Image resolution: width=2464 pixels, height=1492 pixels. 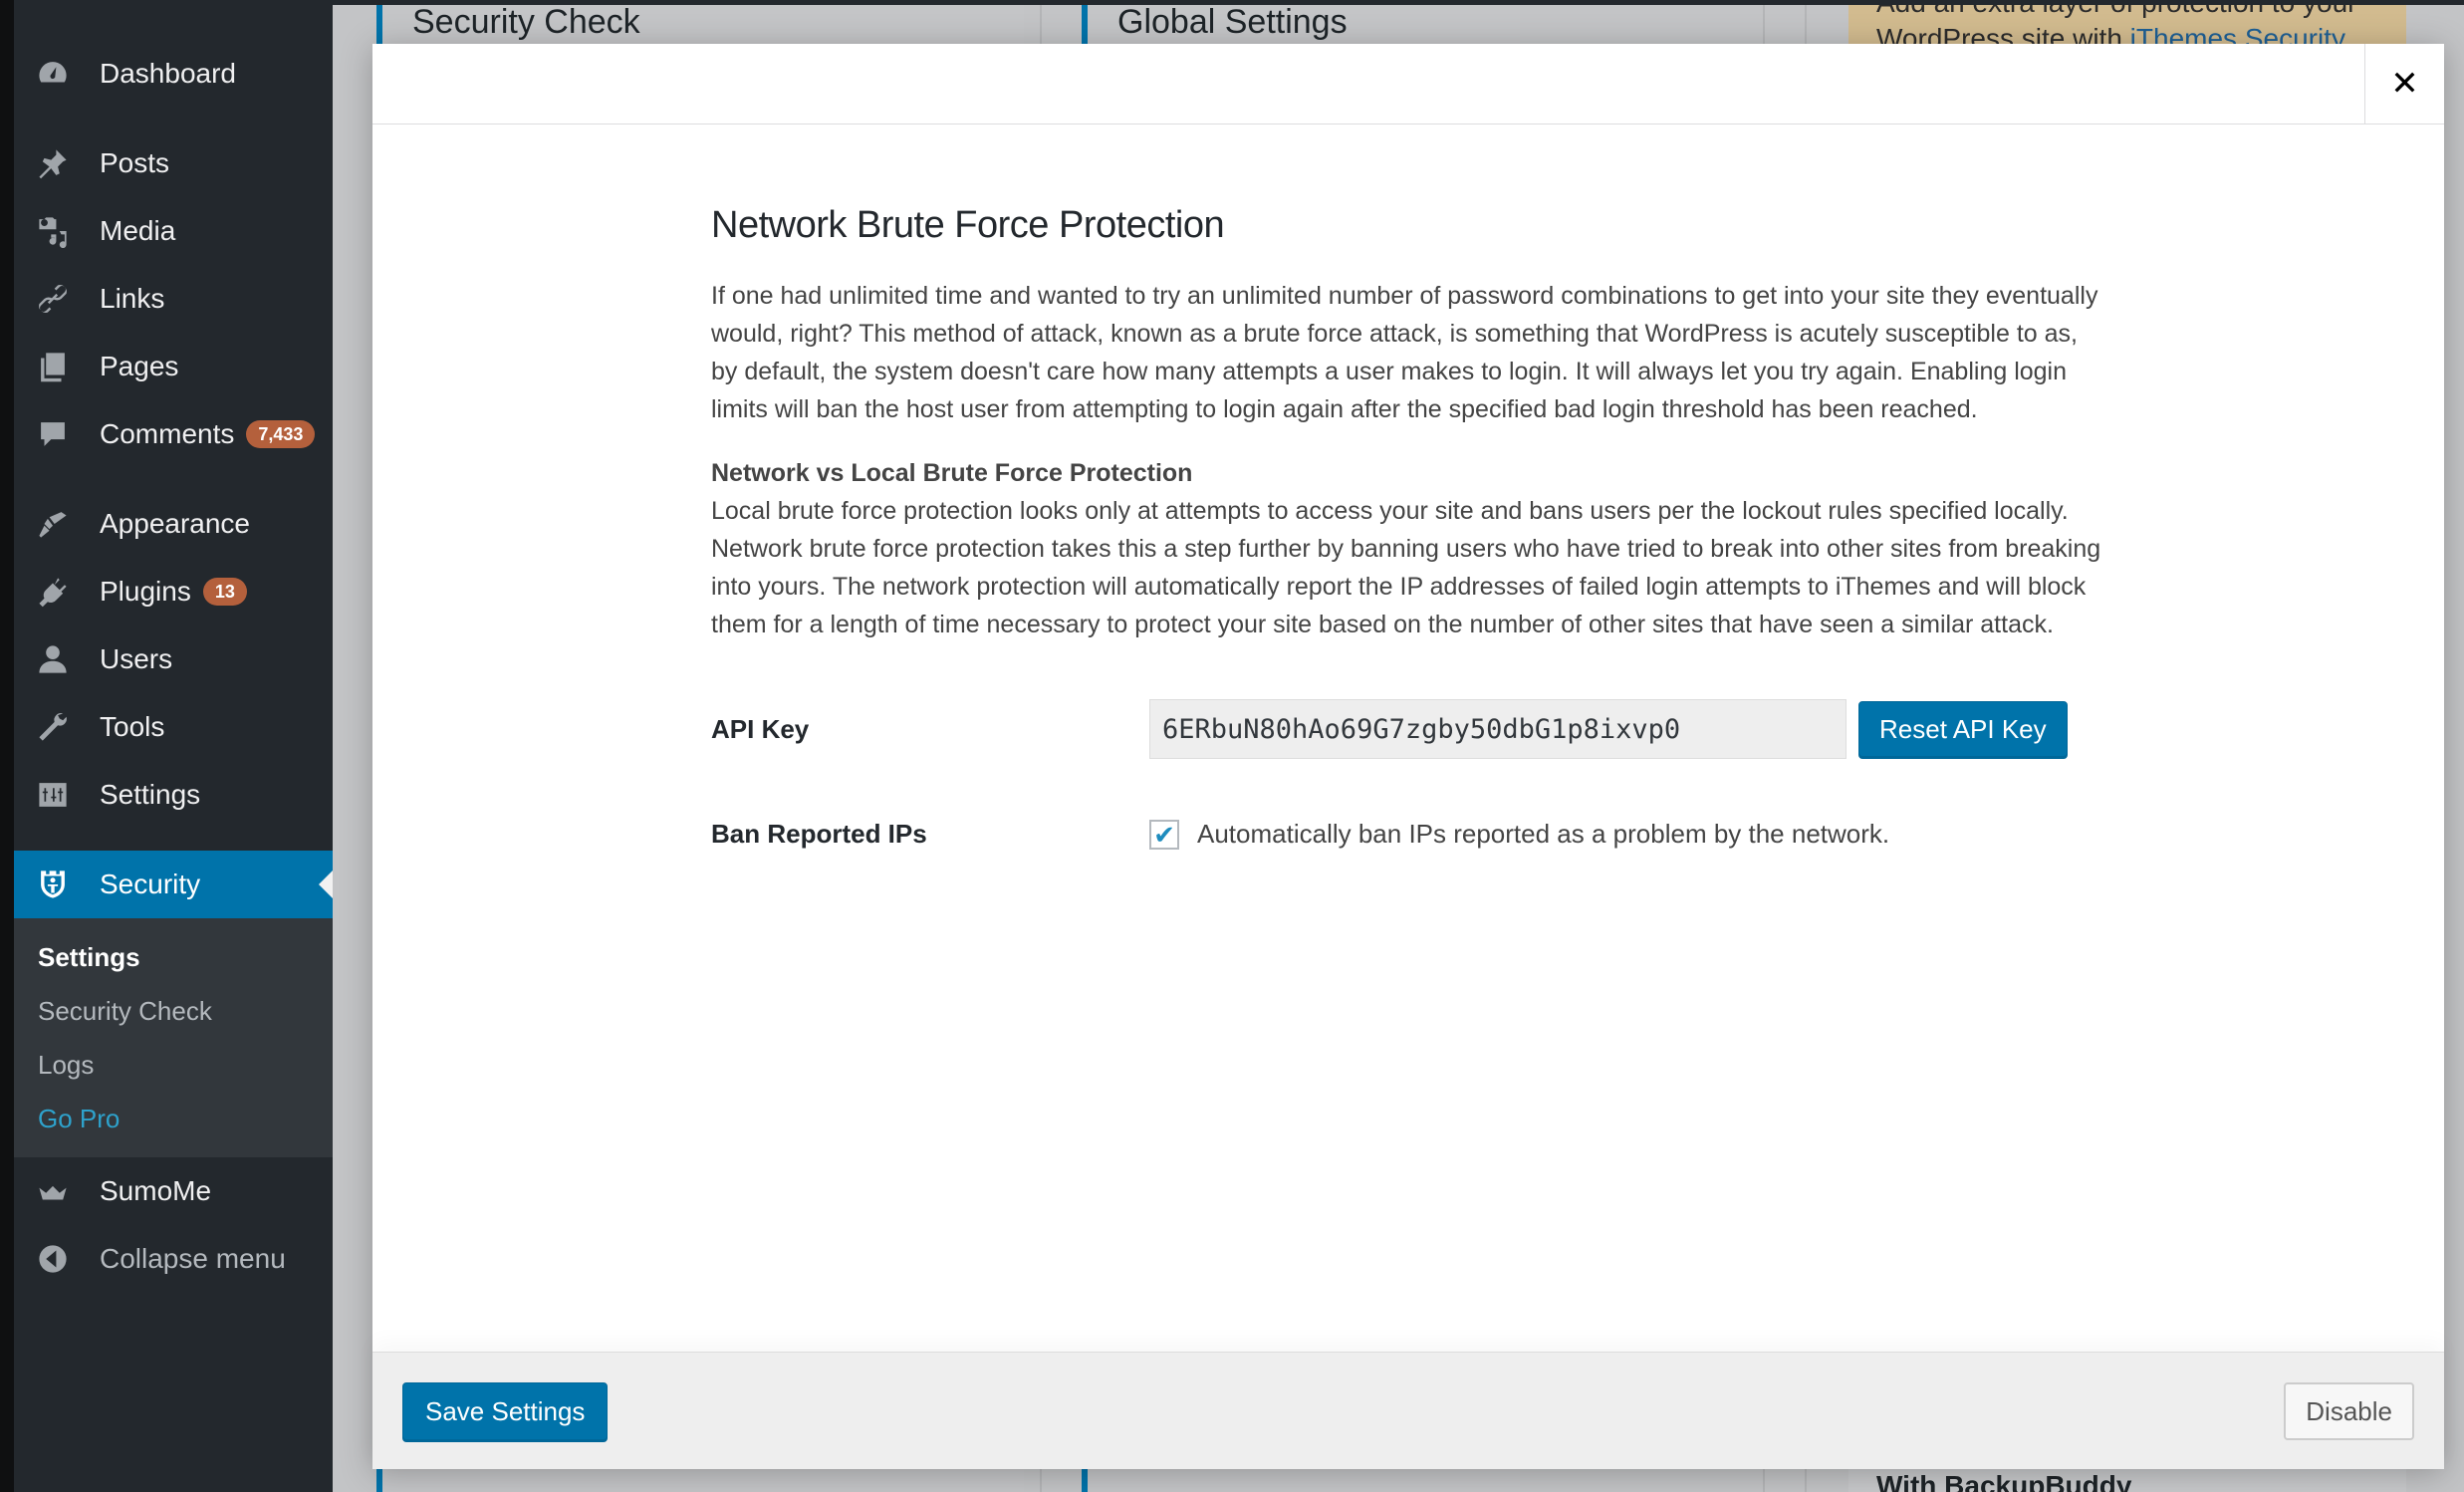 What do you see at coordinates (53, 659) in the screenshot?
I see `user-icon` at bounding box center [53, 659].